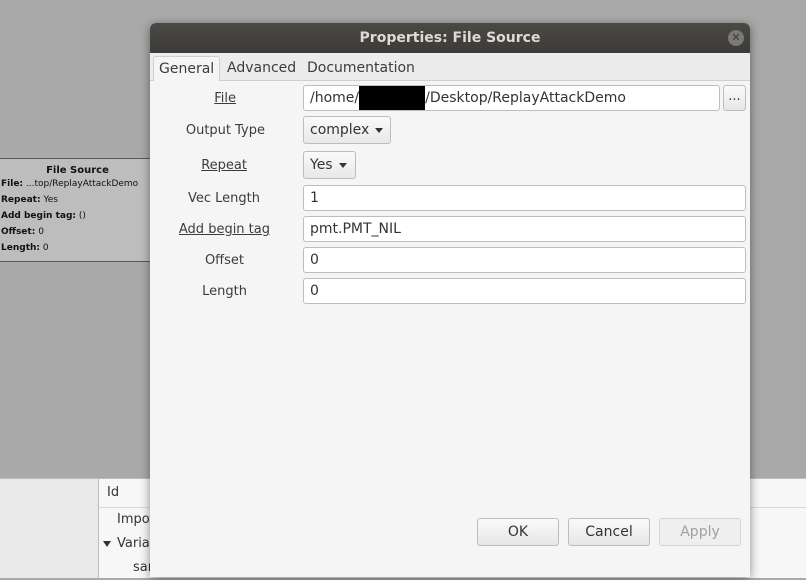  What do you see at coordinates (524, 229) in the screenshot?
I see `add-begin-tag-input: pmt.PMT_NIL` at bounding box center [524, 229].